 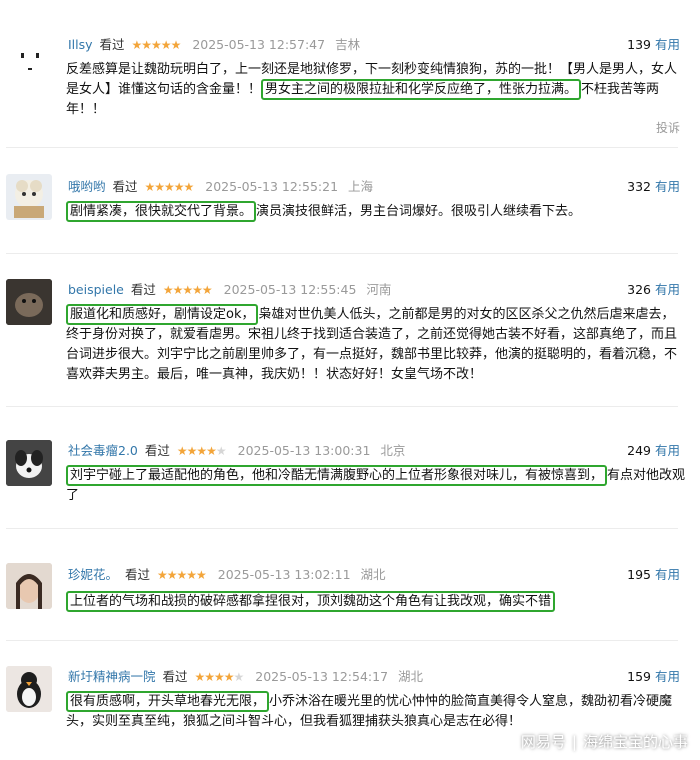 I want to click on username-link: 珍妮花。, so click(x=93, y=574).